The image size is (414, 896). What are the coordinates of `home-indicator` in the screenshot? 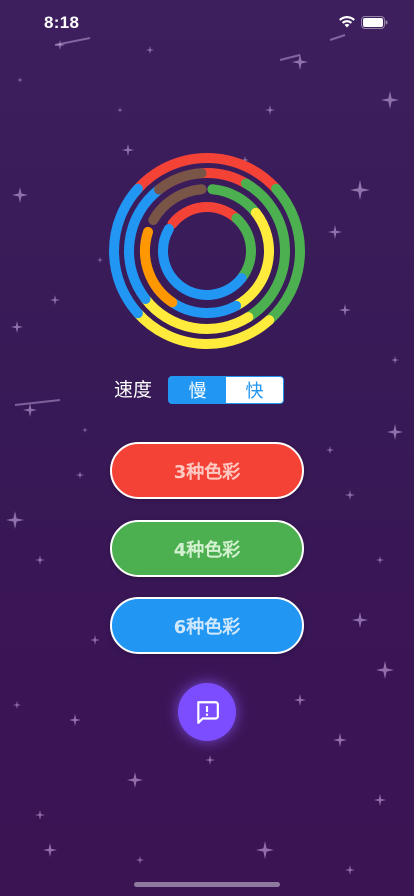 It's located at (207, 884).